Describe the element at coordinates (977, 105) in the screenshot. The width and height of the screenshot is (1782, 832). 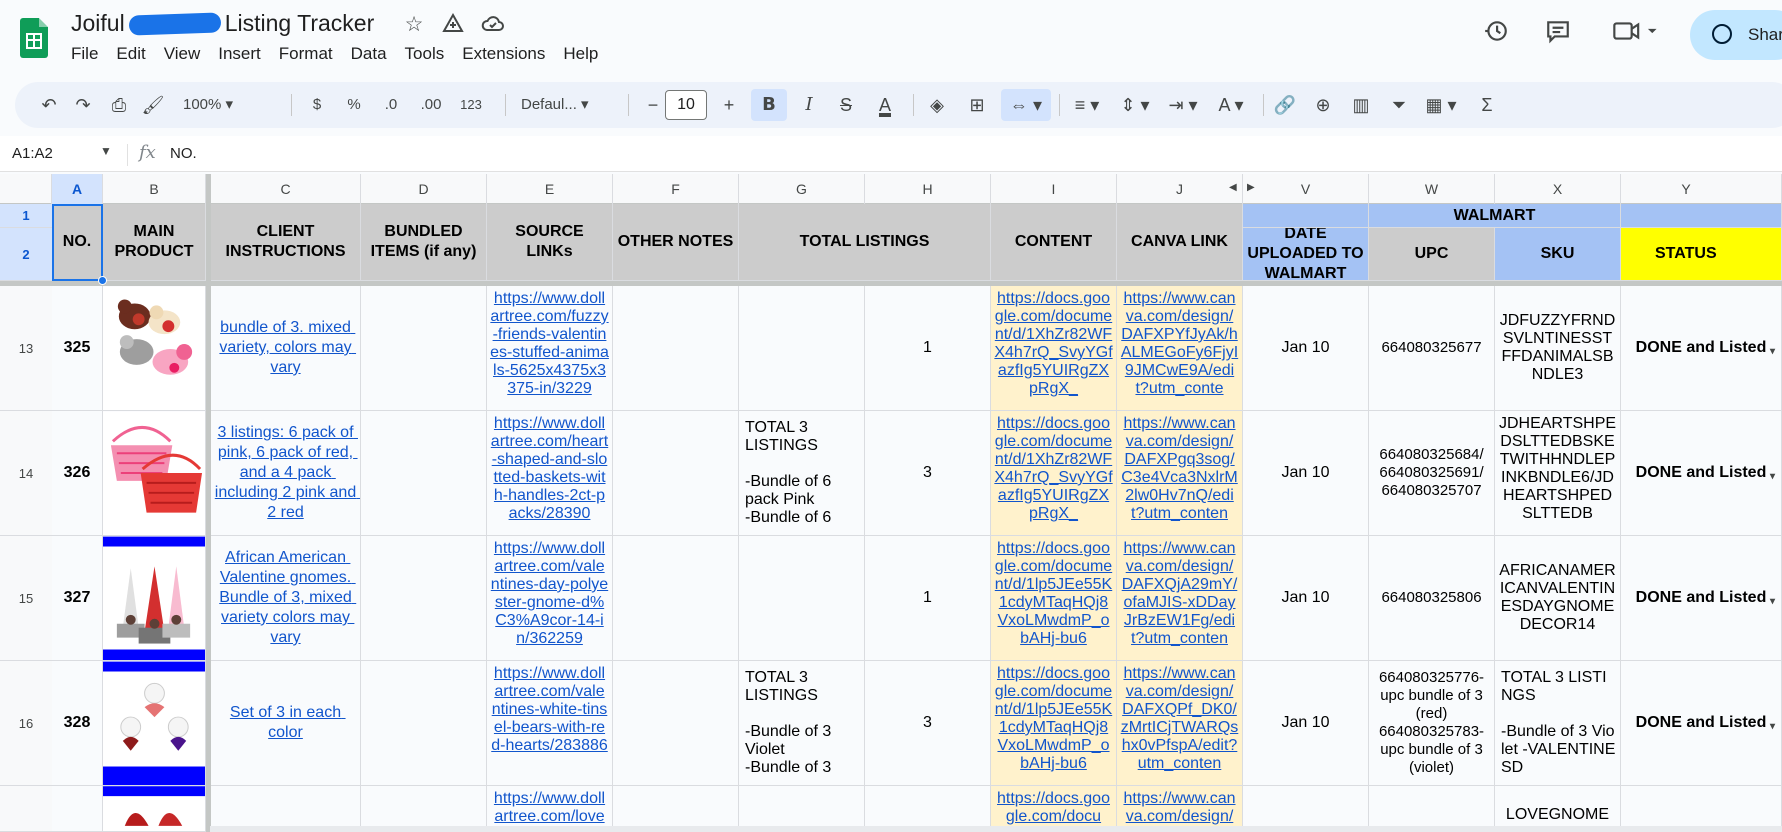
I see `borders-icon: ⊞` at that location.